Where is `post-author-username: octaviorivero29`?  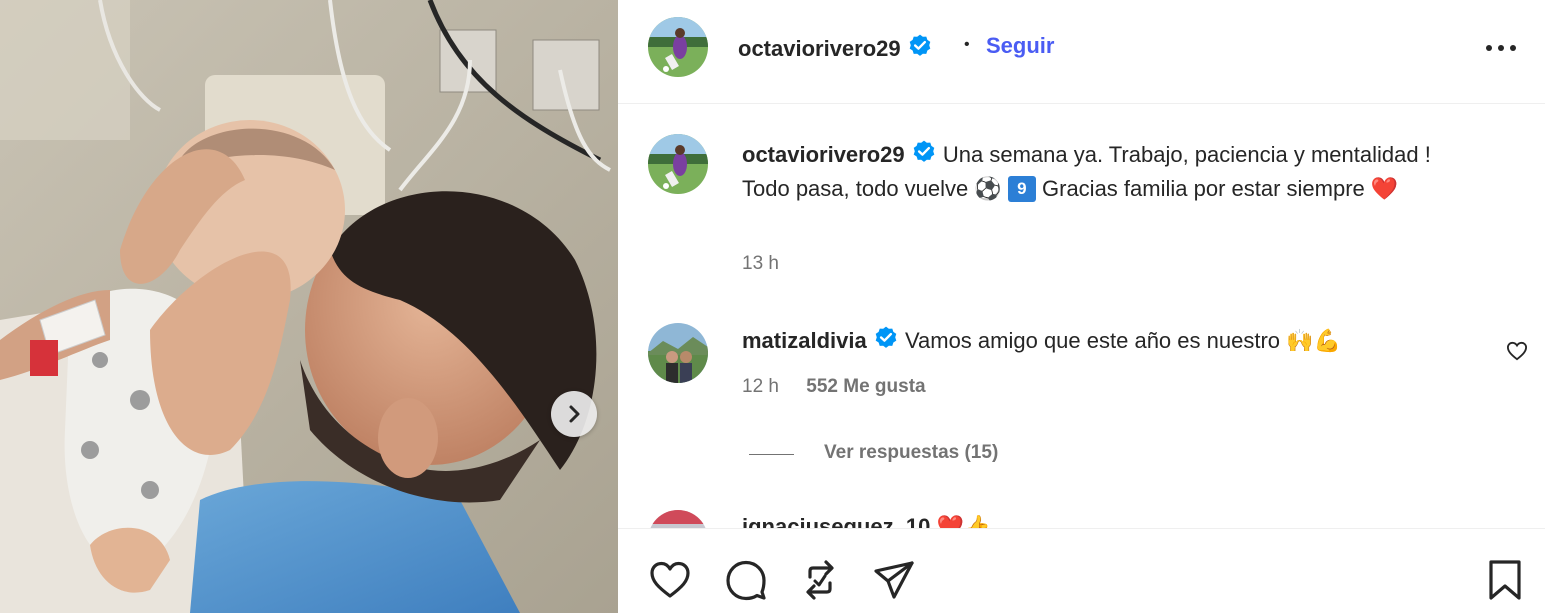 post-author-username: octaviorivero29 is located at coordinates (835, 47).